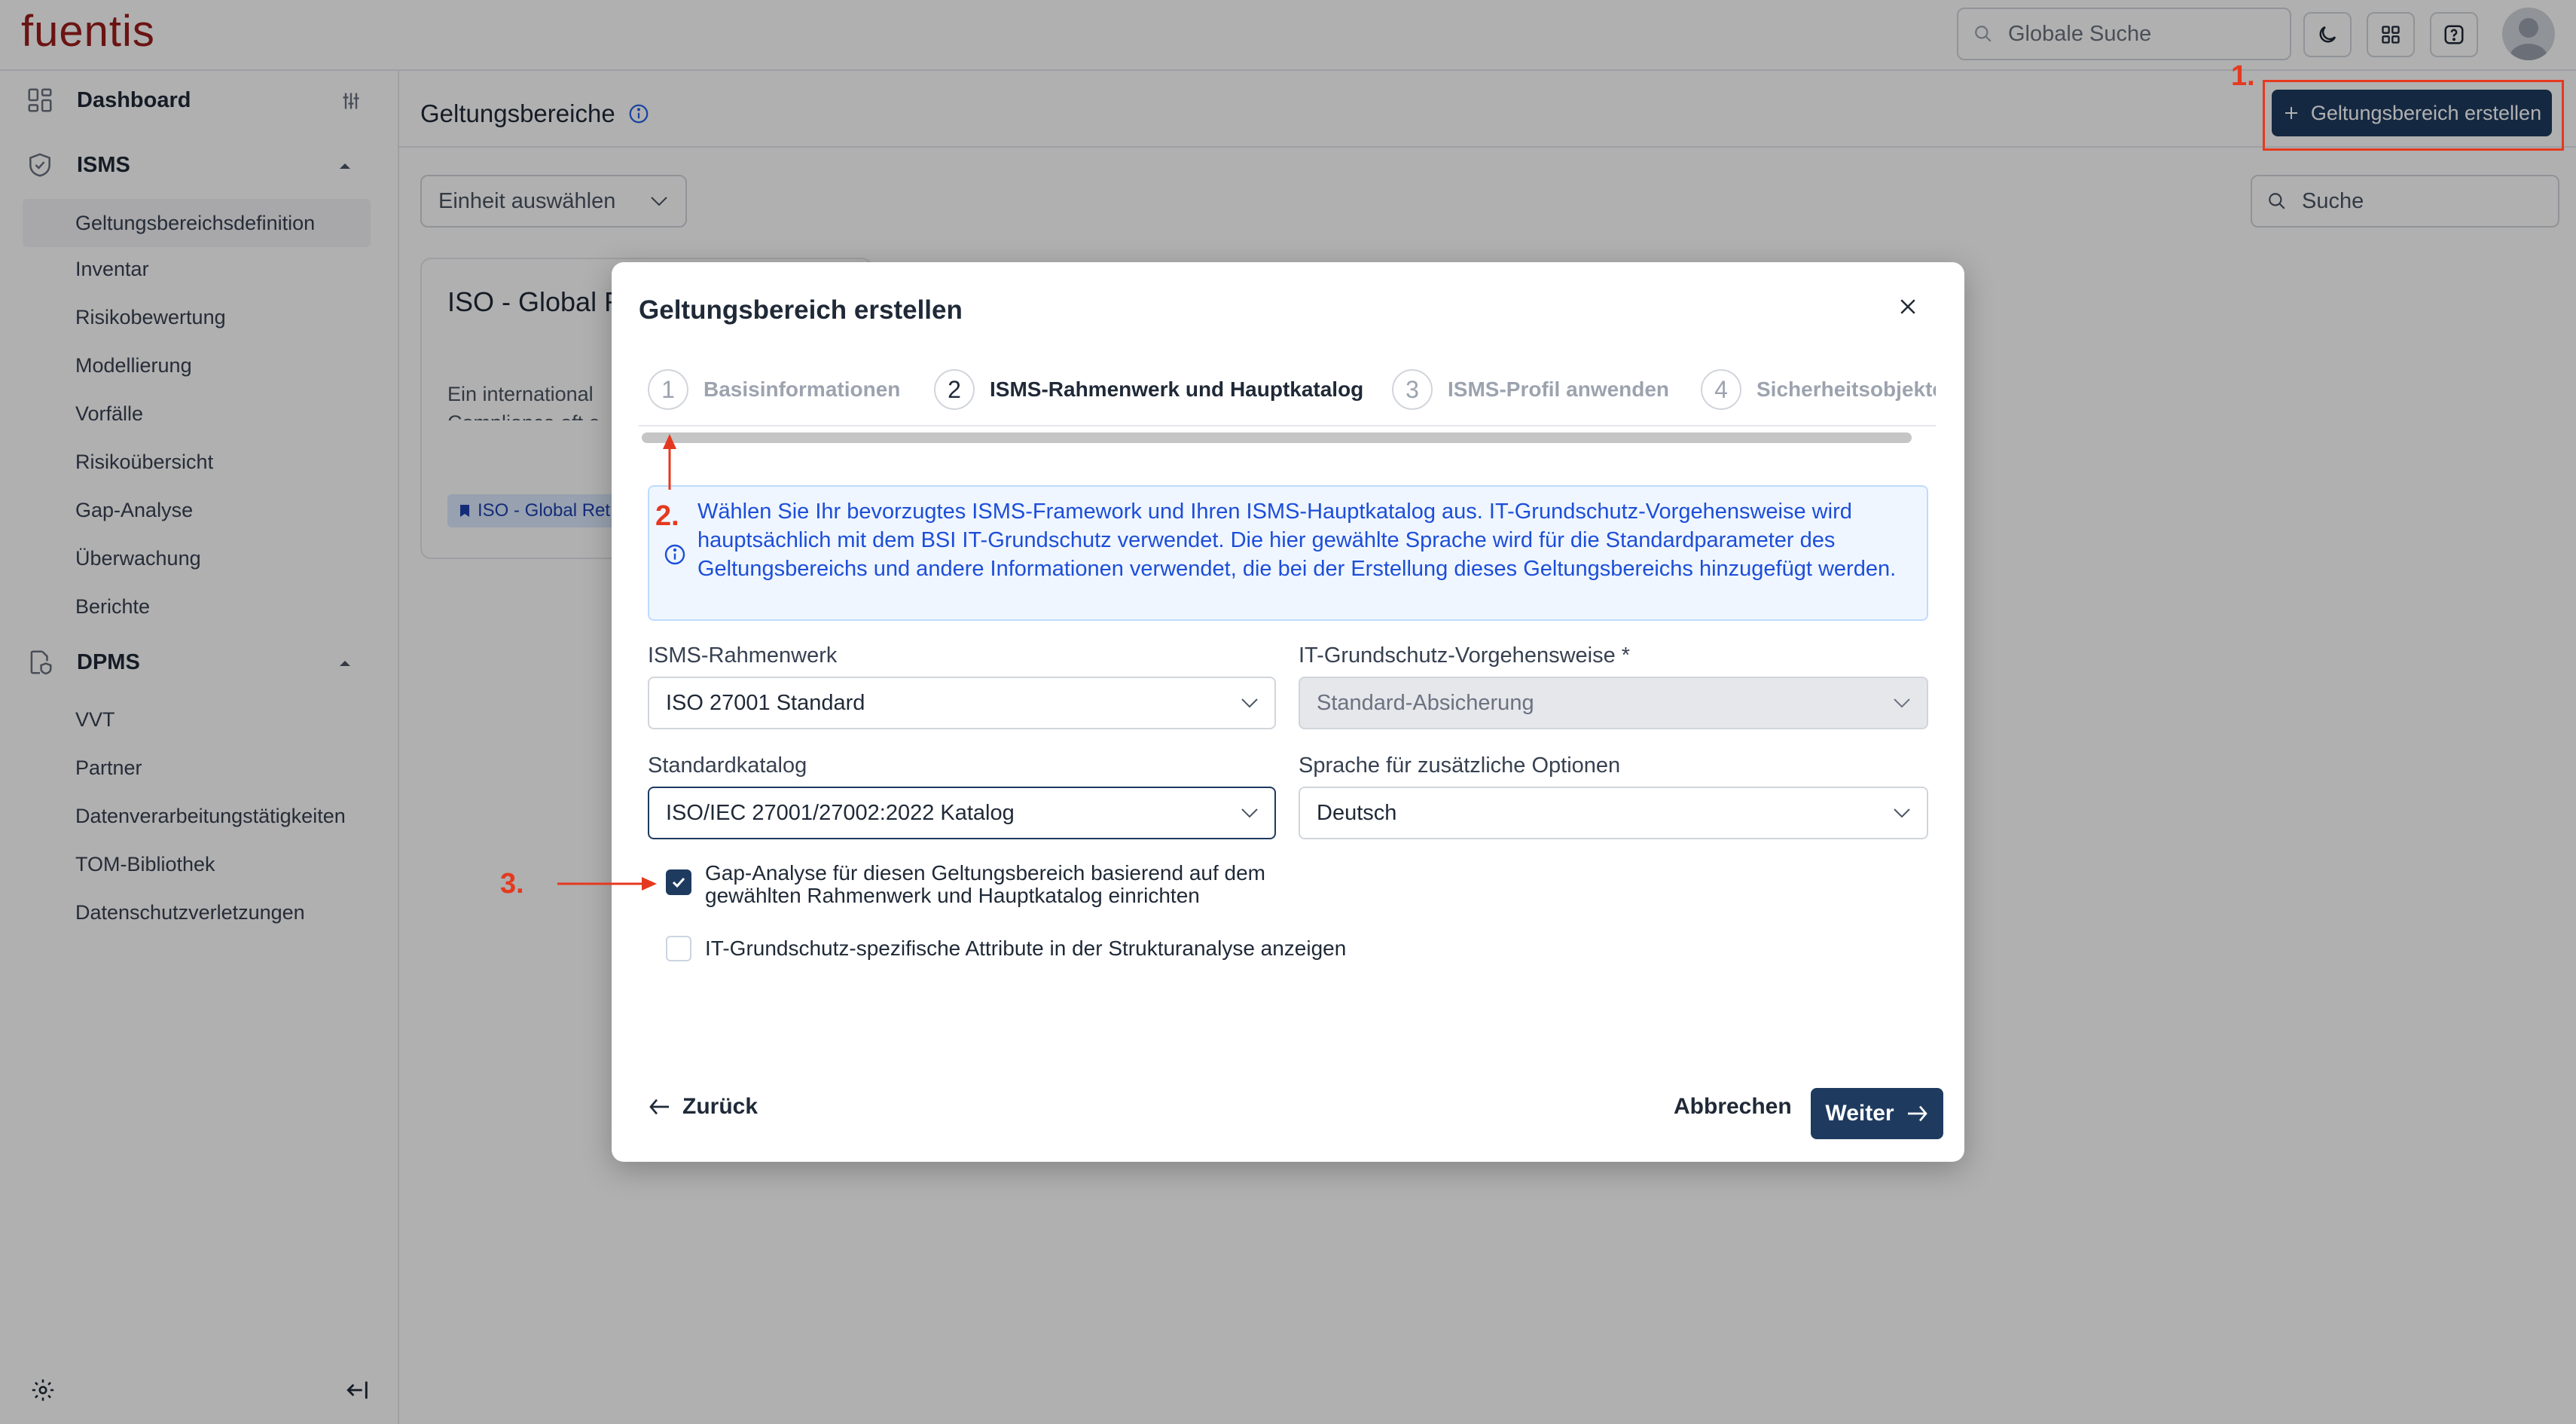 This screenshot has height=1424, width=2576. Describe the element at coordinates (617, 663) in the screenshot. I see `annotation-arrows` at that location.